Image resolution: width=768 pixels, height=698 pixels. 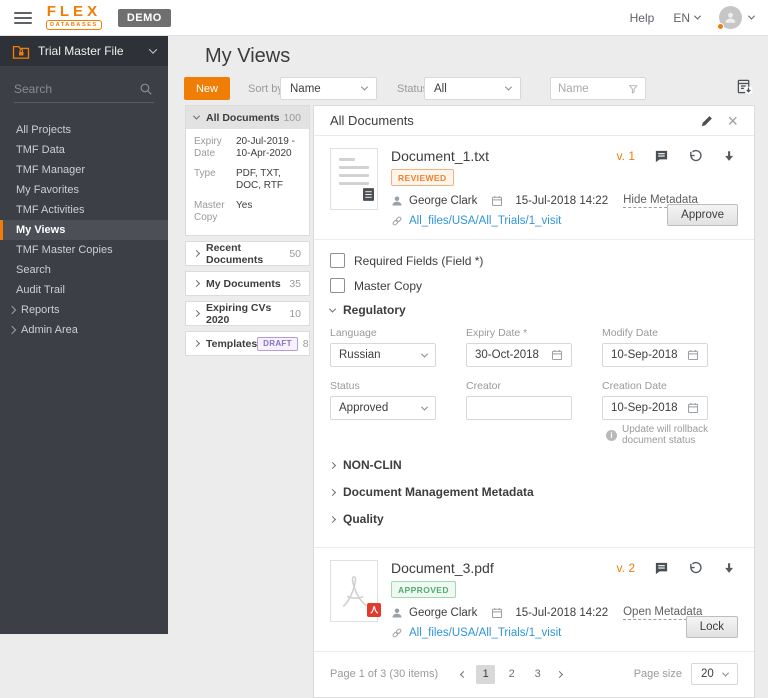 I want to click on view-expiring-cvs: Expiring CVs 2020 10, so click(x=247, y=314).